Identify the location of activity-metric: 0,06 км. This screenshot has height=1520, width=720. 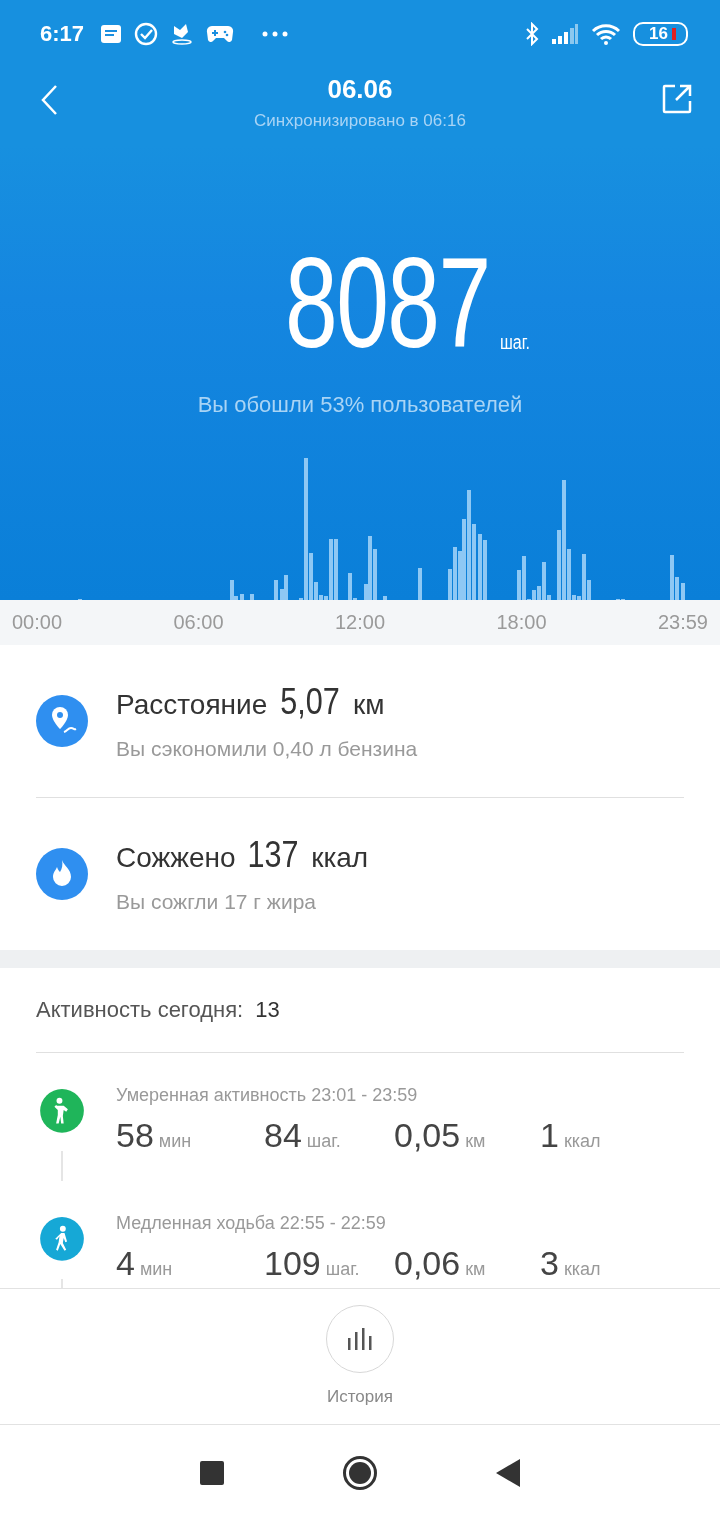
(440, 1263).